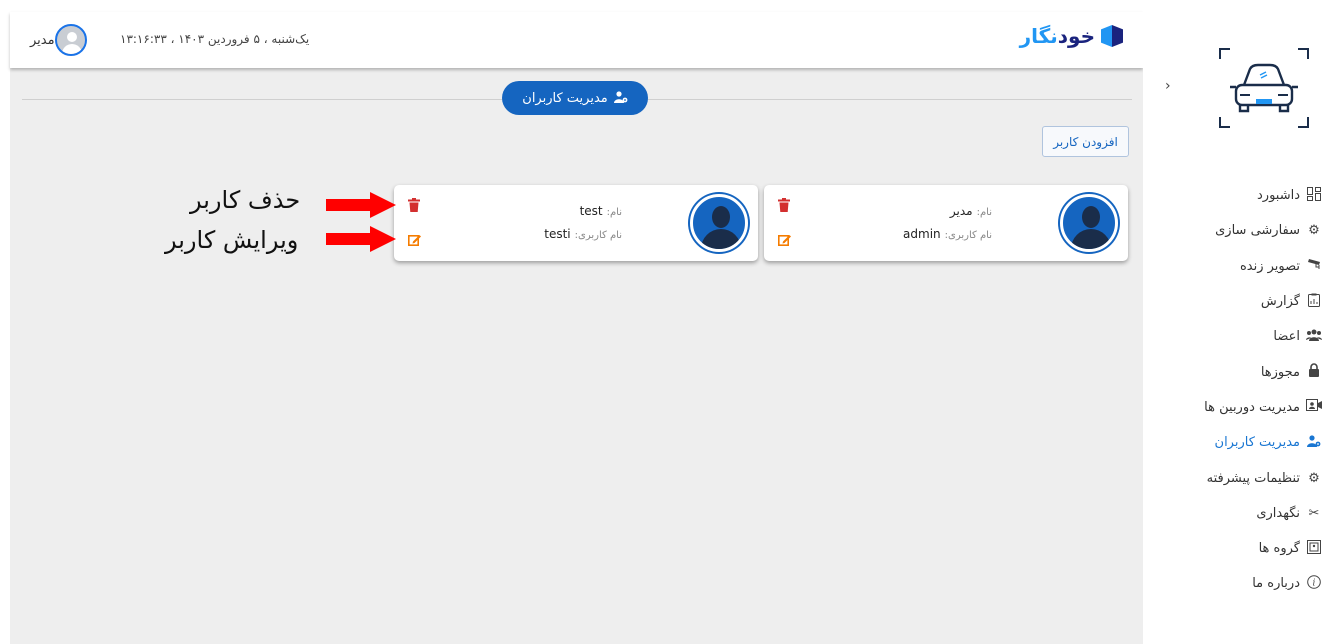 The width and height of the screenshot is (1332, 644). I want to click on cctv-icon, so click(1314, 266).